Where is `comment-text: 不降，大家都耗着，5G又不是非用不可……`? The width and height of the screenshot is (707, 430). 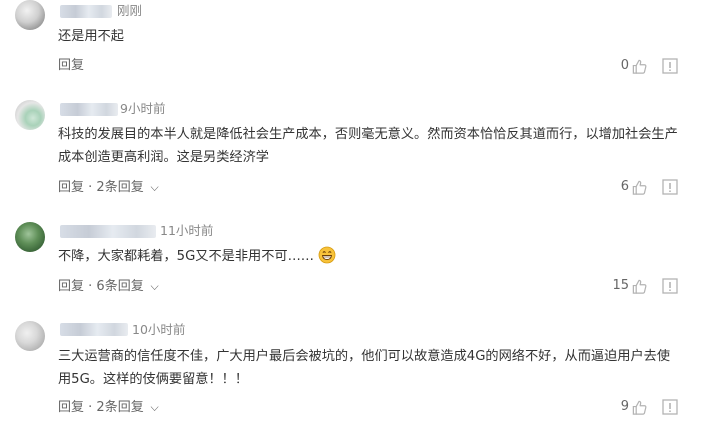 comment-text: 不降，大家都耗着，5G又不是非用不可…… is located at coordinates (368, 256).